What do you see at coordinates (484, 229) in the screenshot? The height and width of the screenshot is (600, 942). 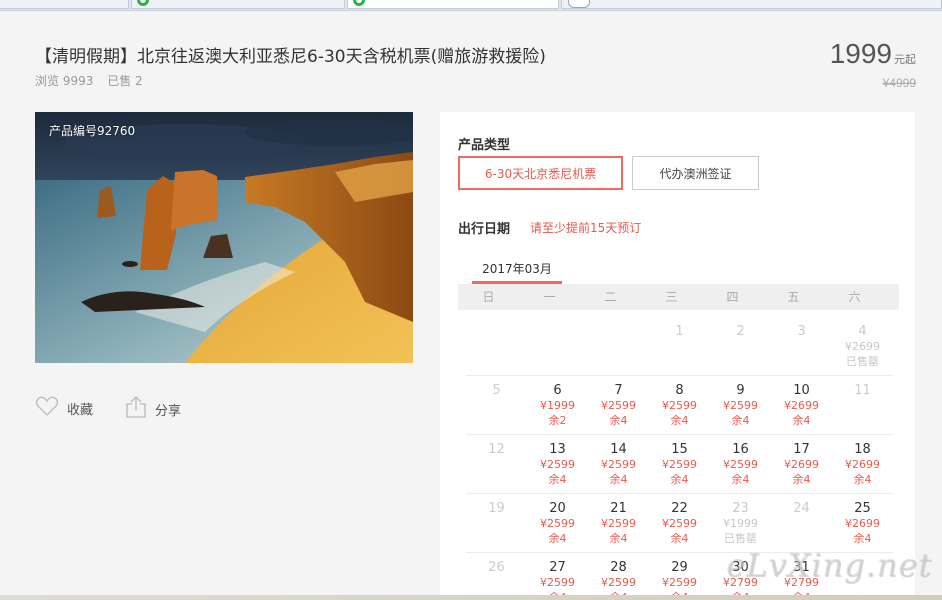 I see `travel-date-label: 出行日期` at bounding box center [484, 229].